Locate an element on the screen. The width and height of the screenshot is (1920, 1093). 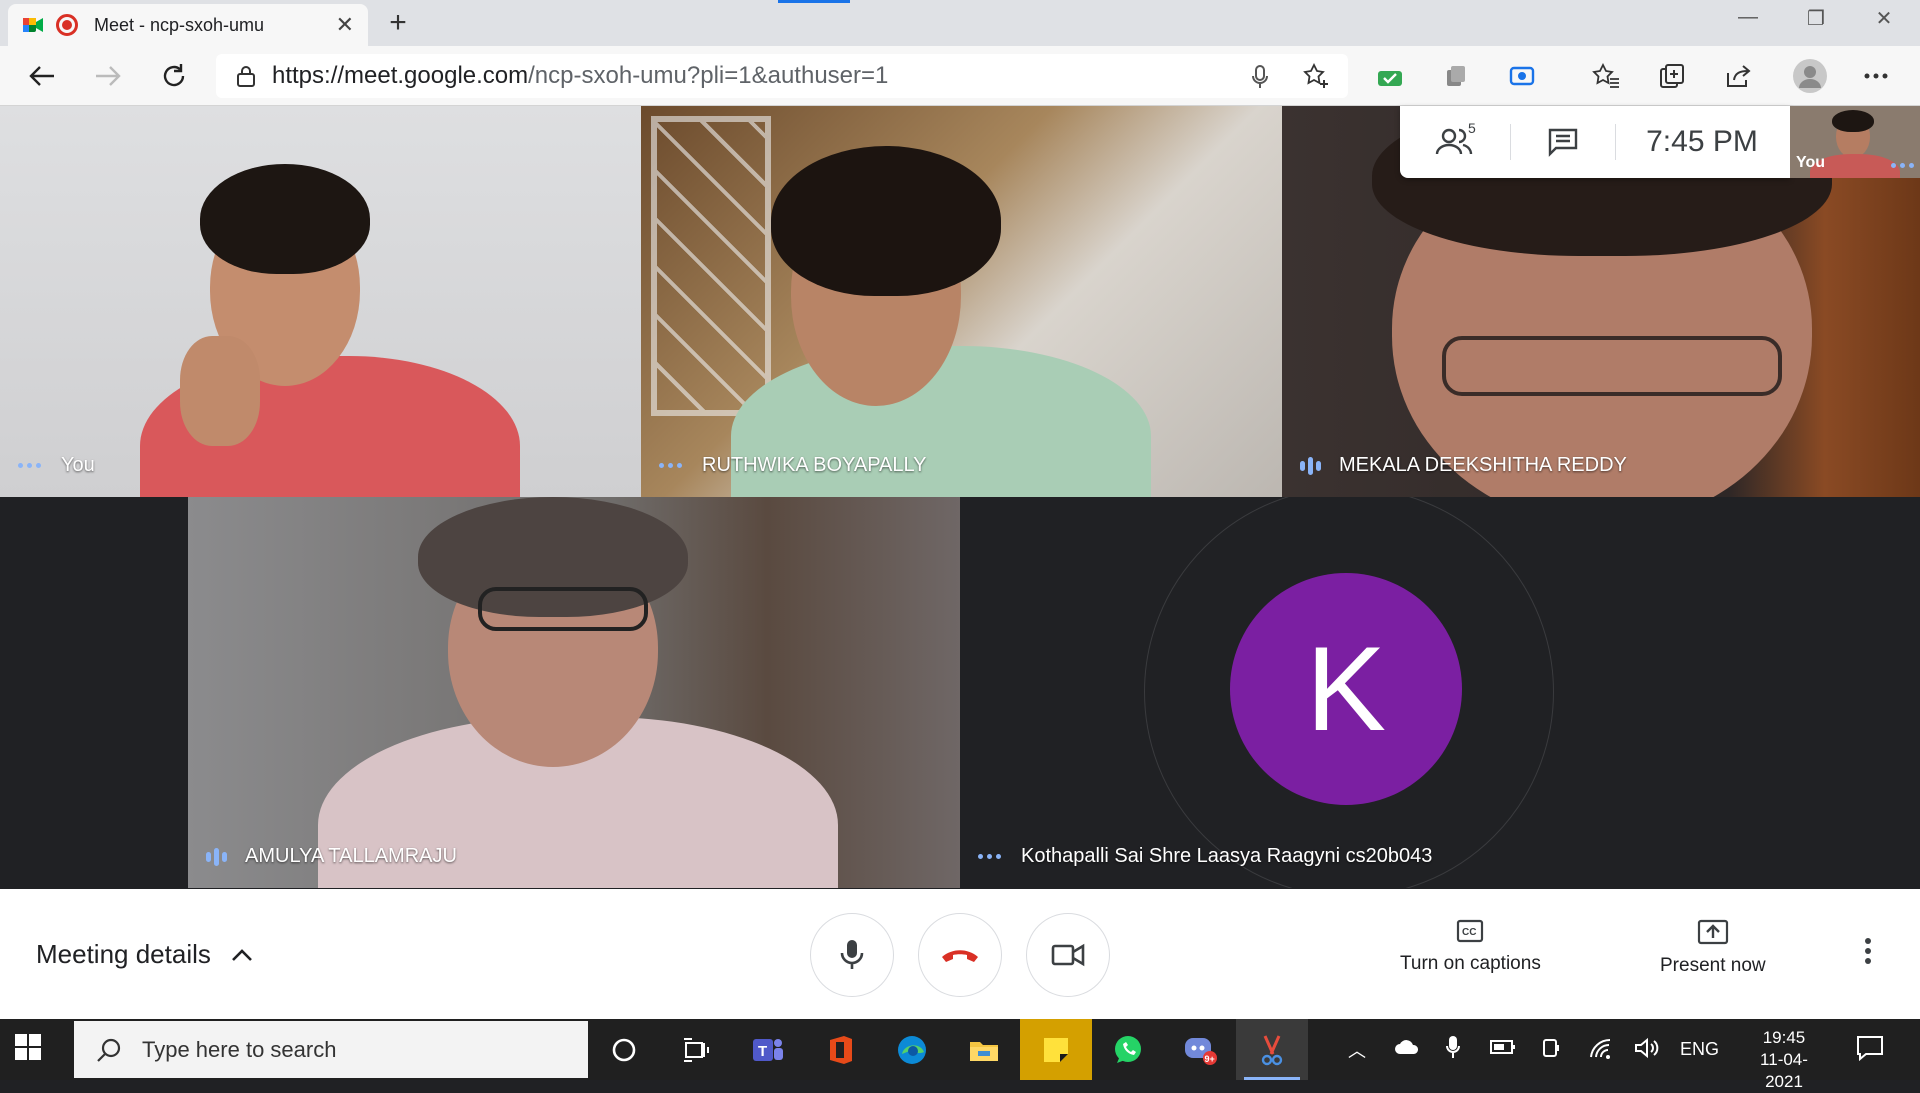
closed-captions-icon: CC is located at coordinates (1470, 931).